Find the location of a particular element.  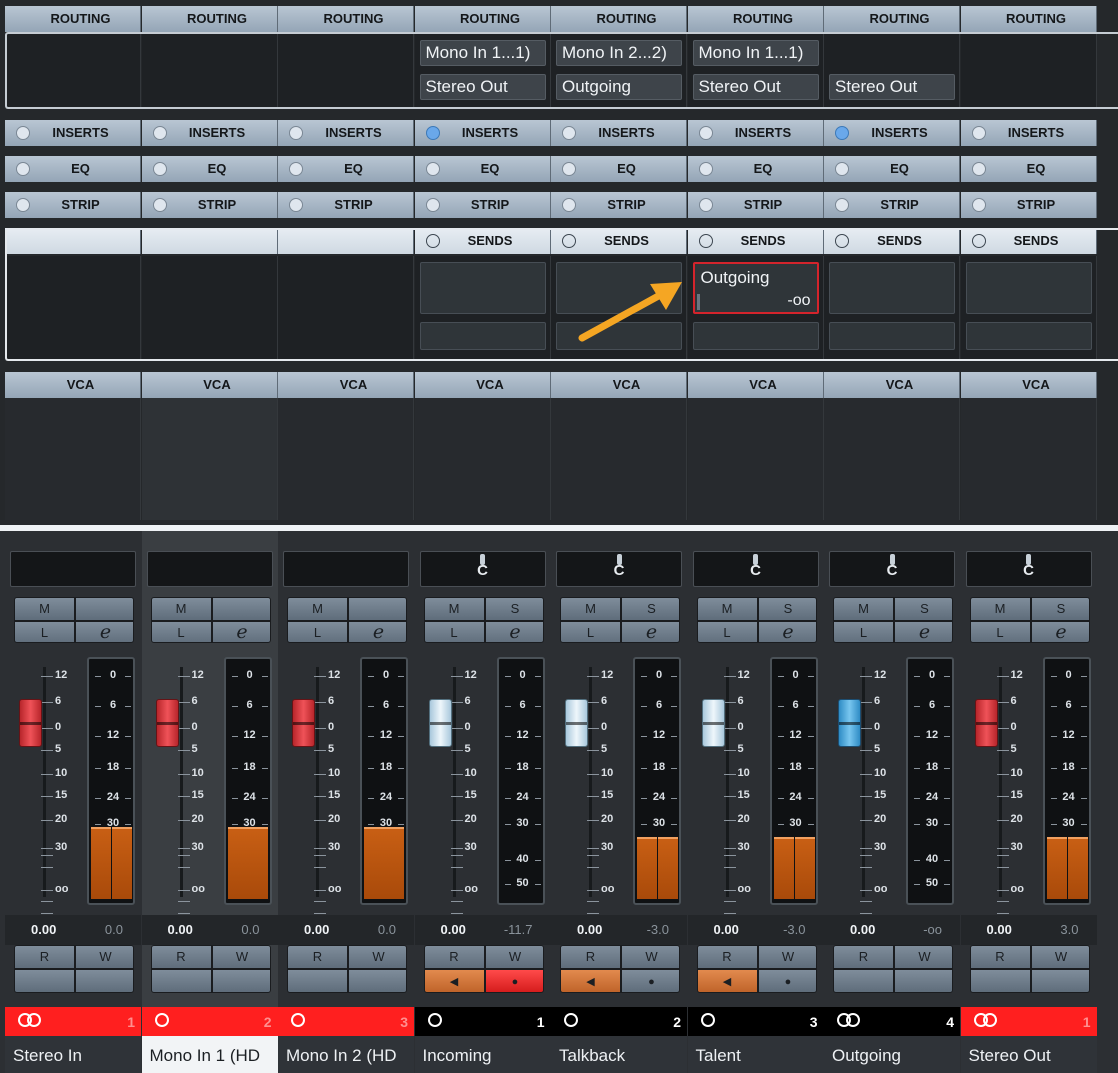

solo-button is located at coordinates (377, 609).